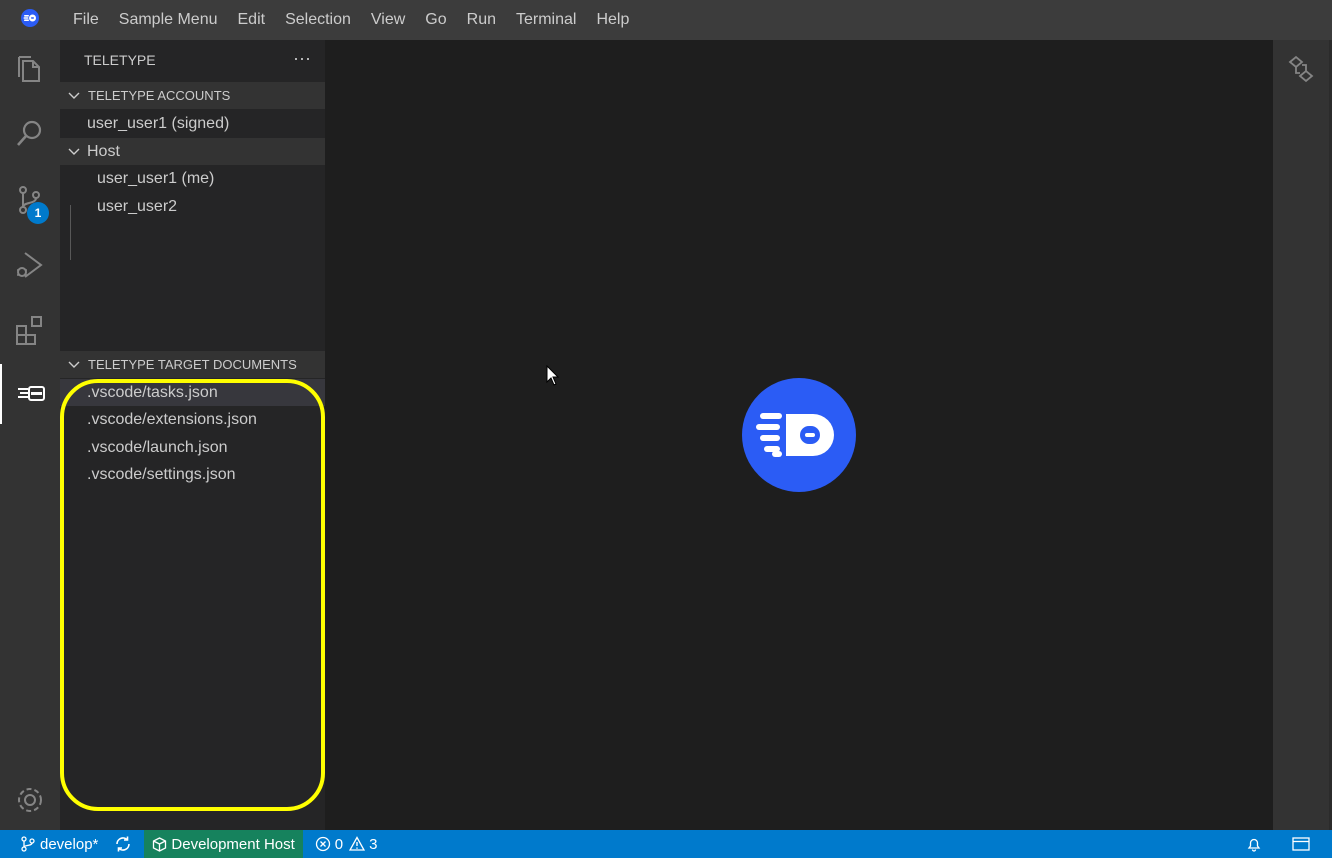 The width and height of the screenshot is (1332, 858). I want to click on section-label: TELETYPE ACCOUNTS, so click(159, 95).